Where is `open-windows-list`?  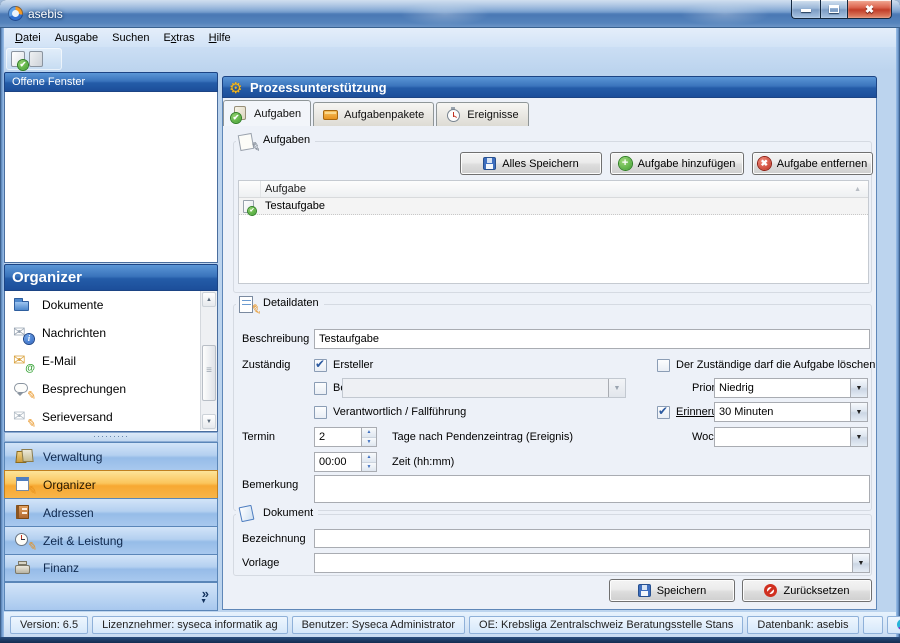
open-windows-list is located at coordinates (111, 177).